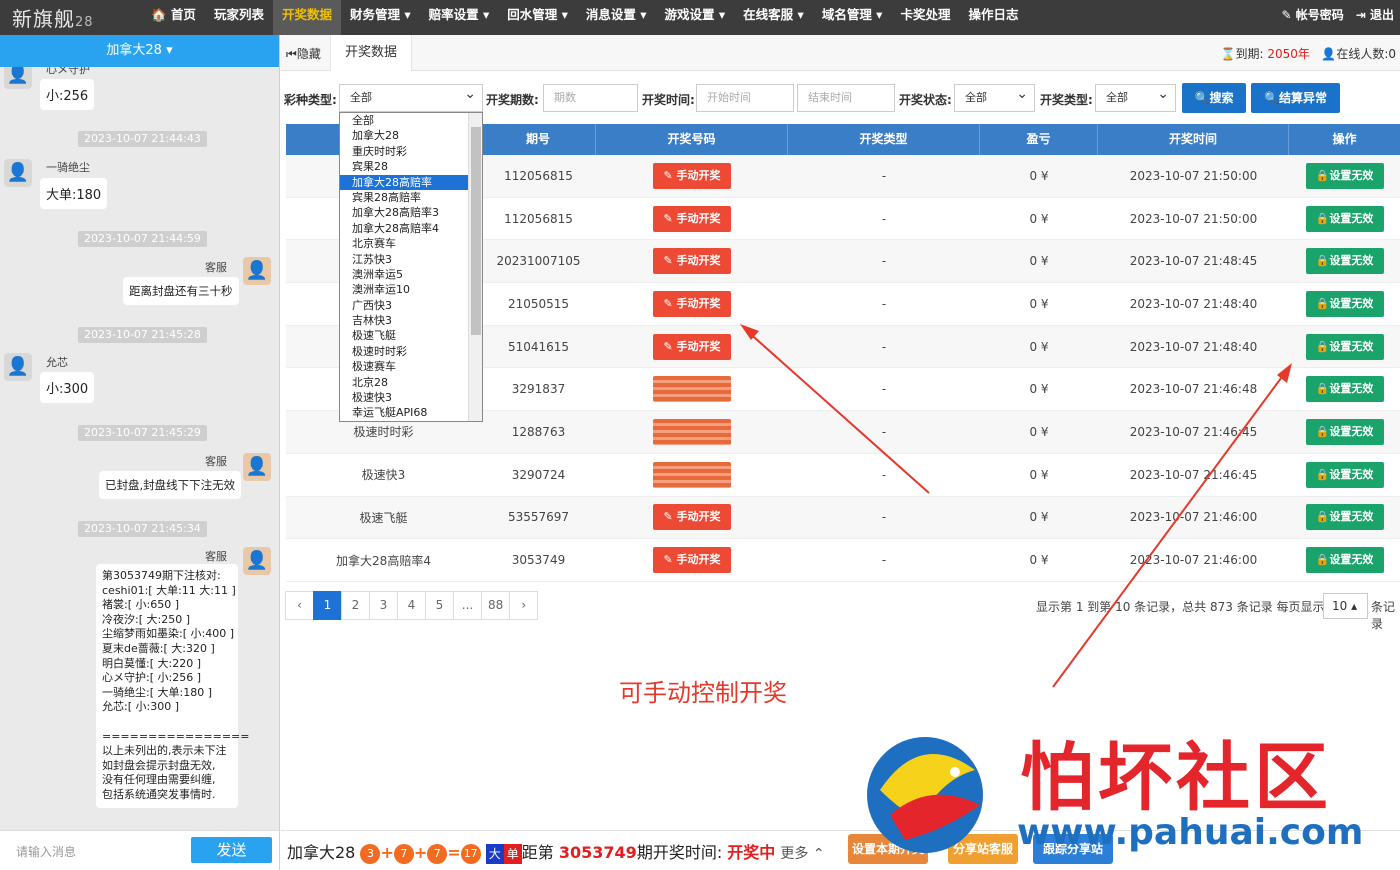 The height and width of the screenshot is (870, 1400). What do you see at coordinates (993, 17) in the screenshot?
I see `nav-logs: 操作日志` at bounding box center [993, 17].